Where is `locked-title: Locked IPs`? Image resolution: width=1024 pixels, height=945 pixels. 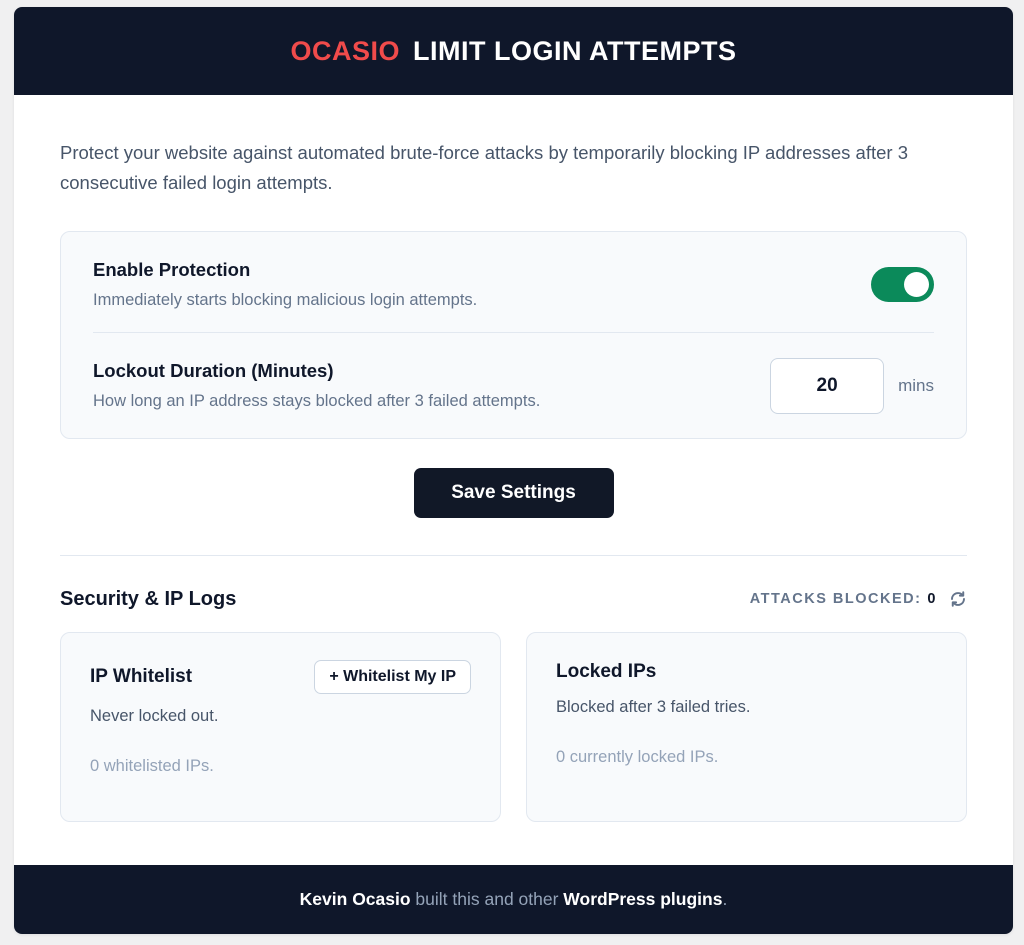 locked-title: Locked IPs is located at coordinates (606, 671).